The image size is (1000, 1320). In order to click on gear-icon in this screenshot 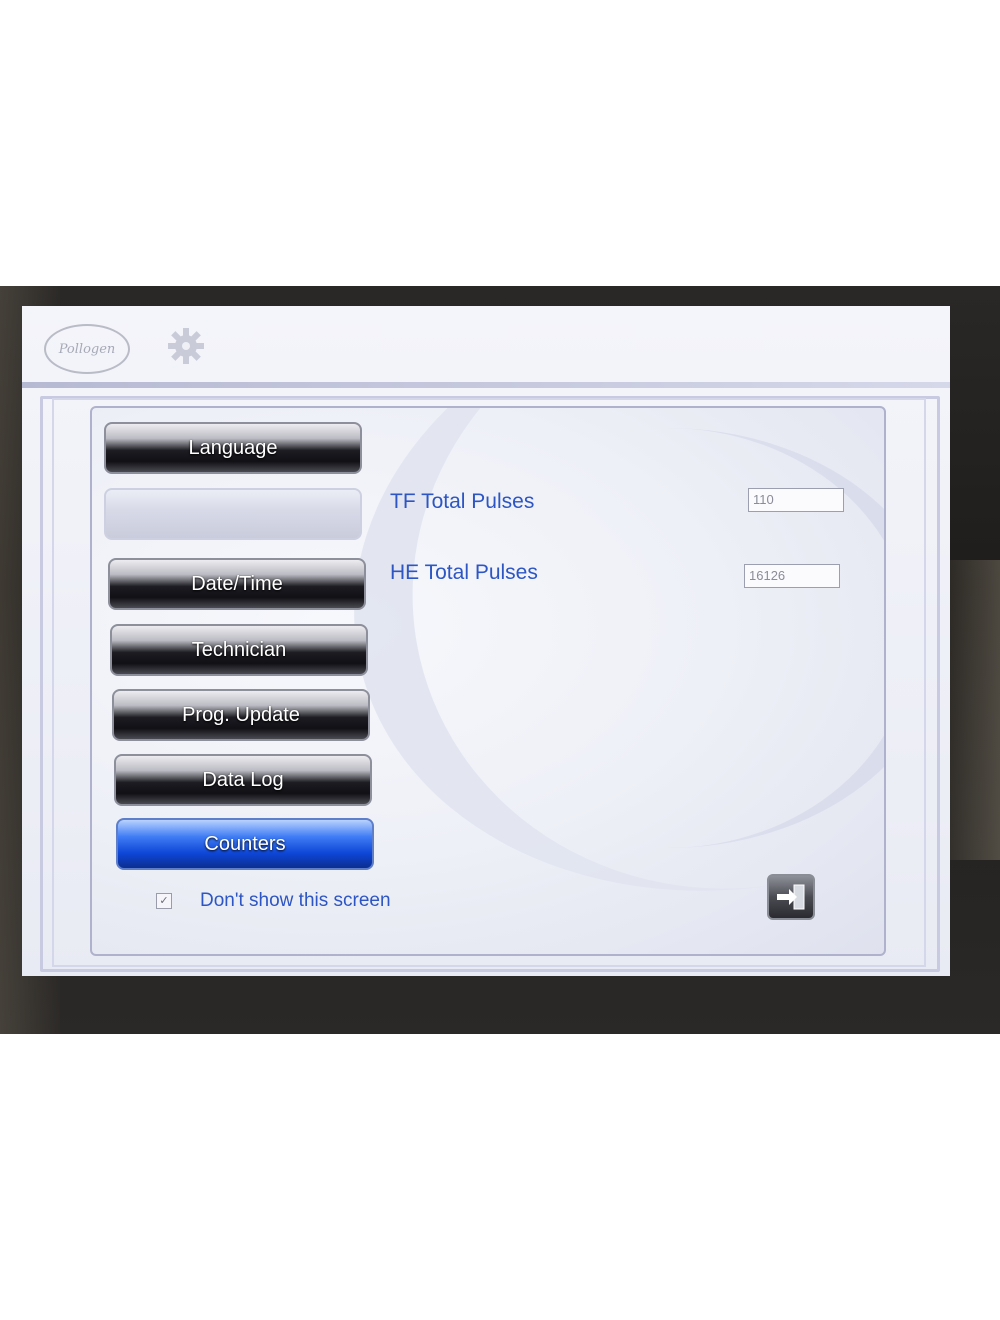, I will do `click(186, 346)`.